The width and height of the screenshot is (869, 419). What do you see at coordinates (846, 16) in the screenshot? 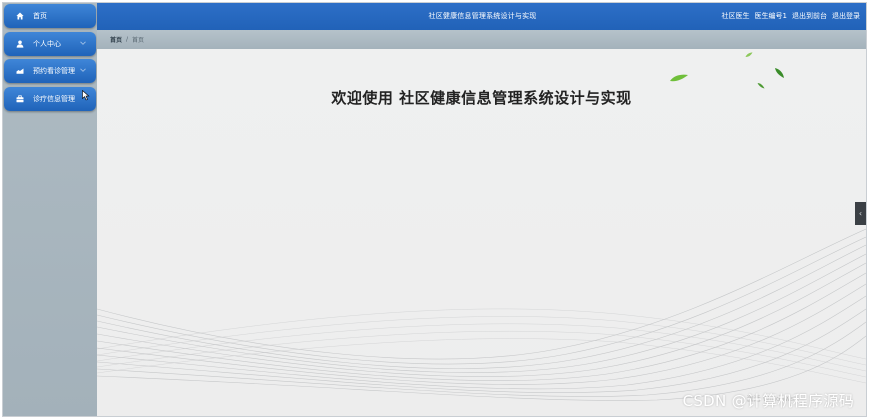
I see `logout-link: 退出登录` at bounding box center [846, 16].